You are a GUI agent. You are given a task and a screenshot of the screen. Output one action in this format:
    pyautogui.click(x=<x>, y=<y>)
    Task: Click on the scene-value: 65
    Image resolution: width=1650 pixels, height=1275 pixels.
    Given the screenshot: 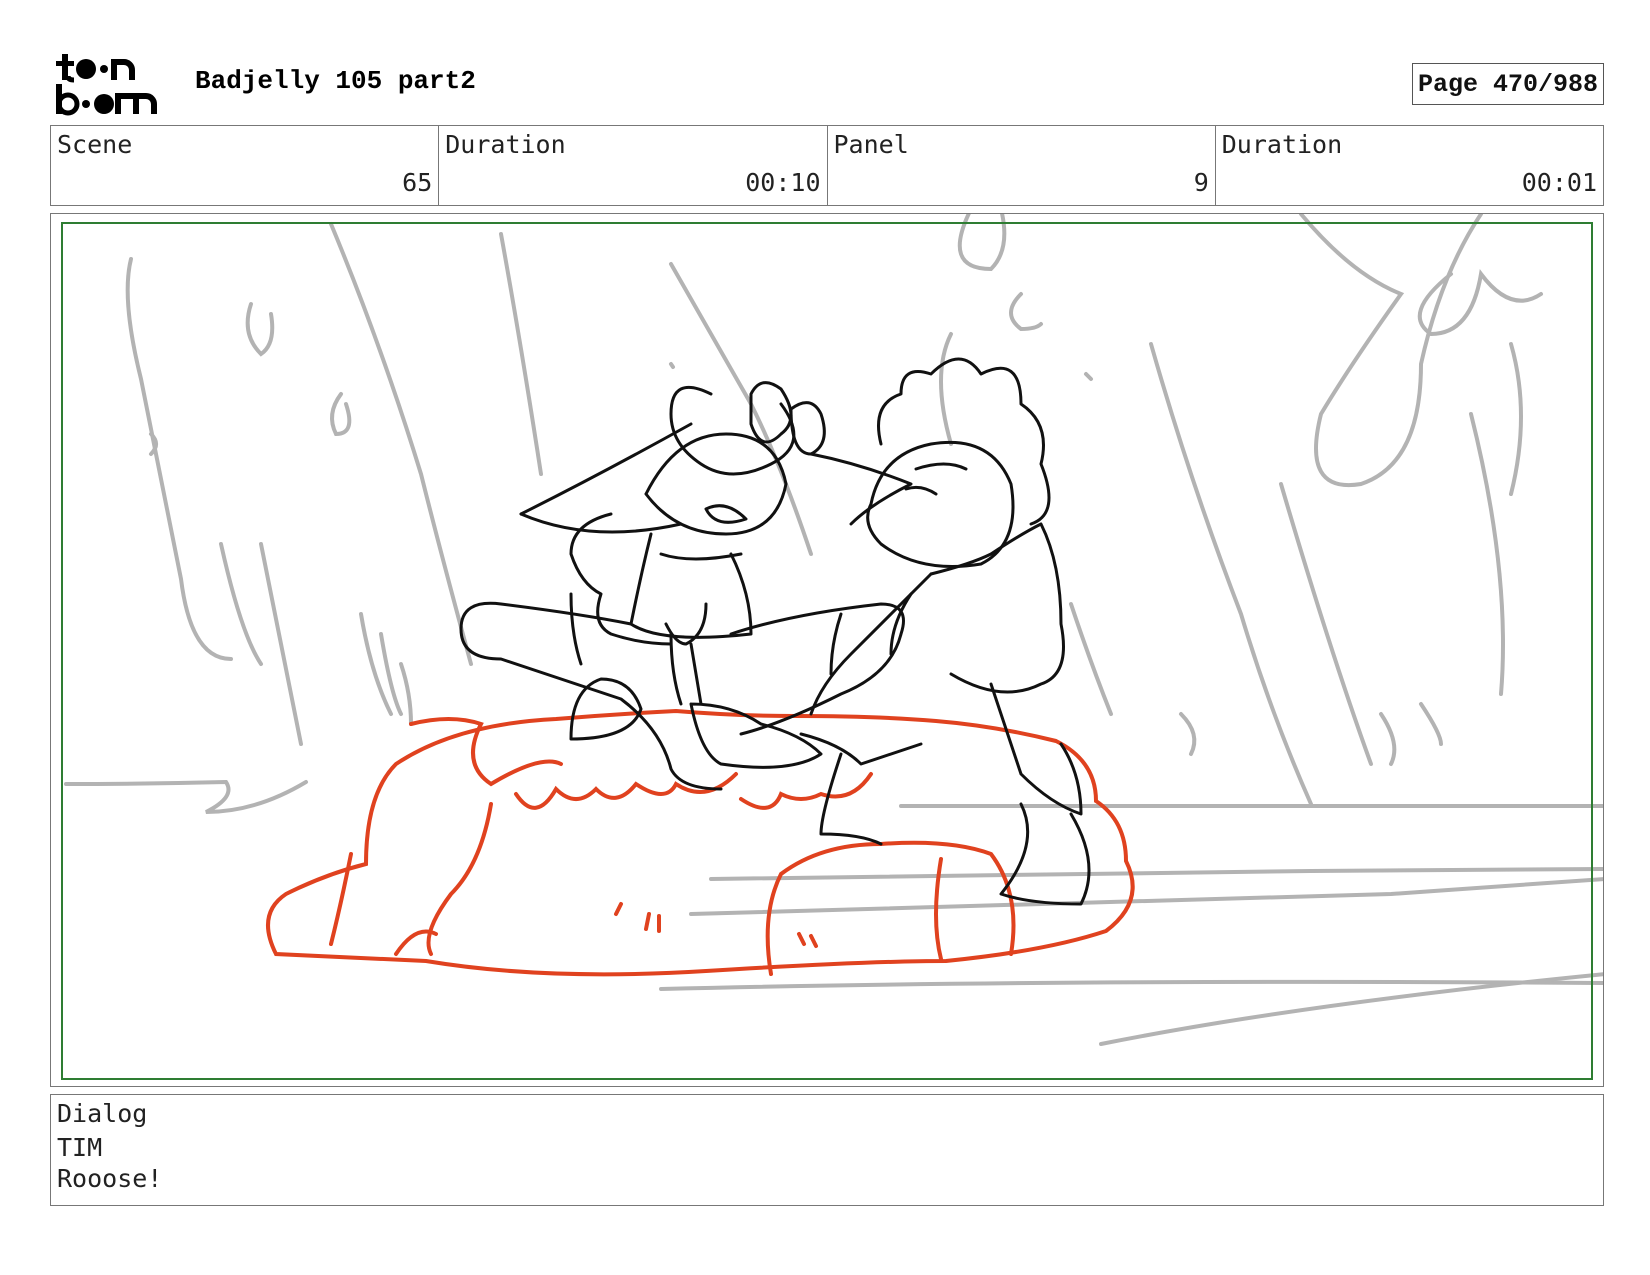 What is the action you would take?
    pyautogui.click(x=417, y=182)
    